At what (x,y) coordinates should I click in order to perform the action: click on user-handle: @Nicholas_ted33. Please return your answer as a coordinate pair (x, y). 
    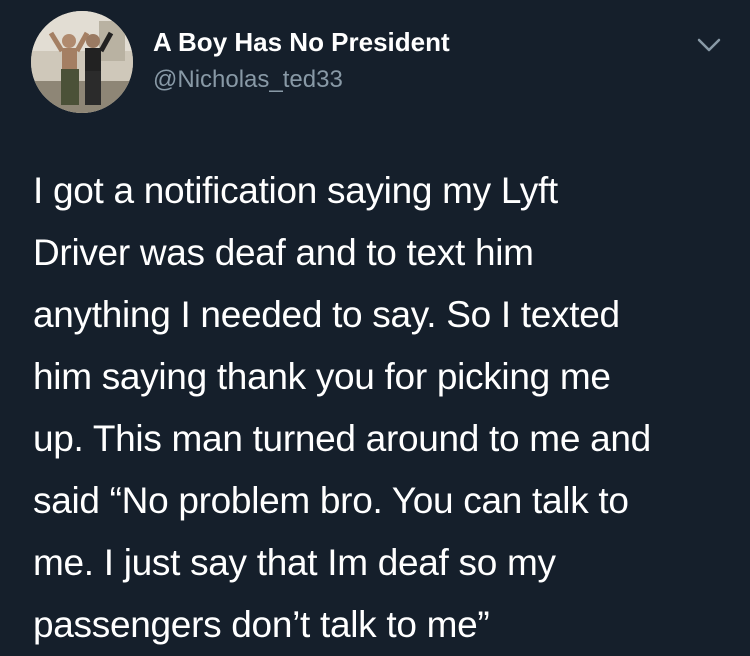
    Looking at the image, I should click on (248, 80).